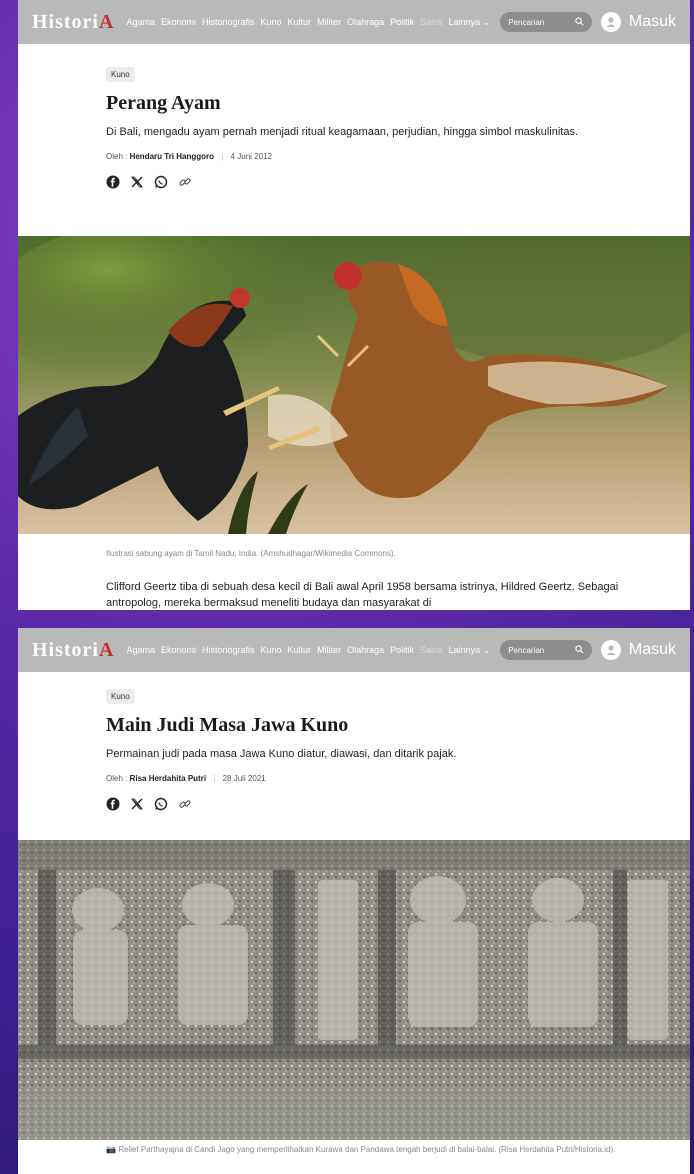  What do you see at coordinates (172, 156) in the screenshot?
I see `author-link: Hendaru Tri Hanggoro` at bounding box center [172, 156].